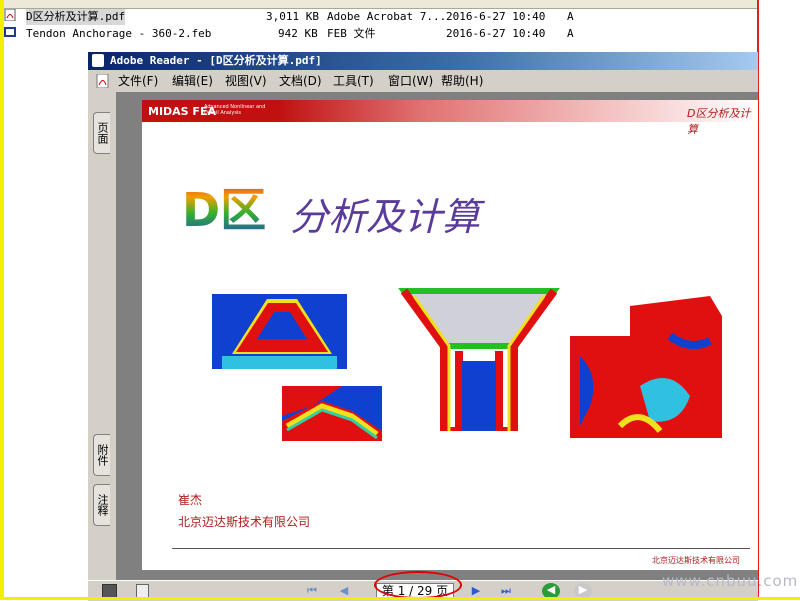 The width and height of the screenshot is (800, 601). Describe the element at coordinates (192, 81) in the screenshot. I see `menu-edit: 编辑(E)` at that location.